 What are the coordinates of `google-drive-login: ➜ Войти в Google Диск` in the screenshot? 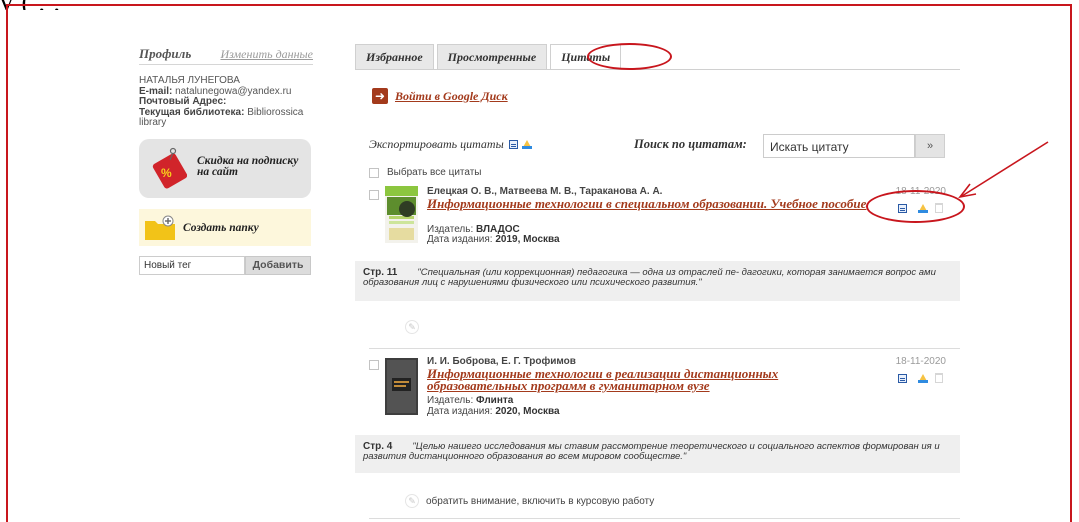 It's located at (440, 96).